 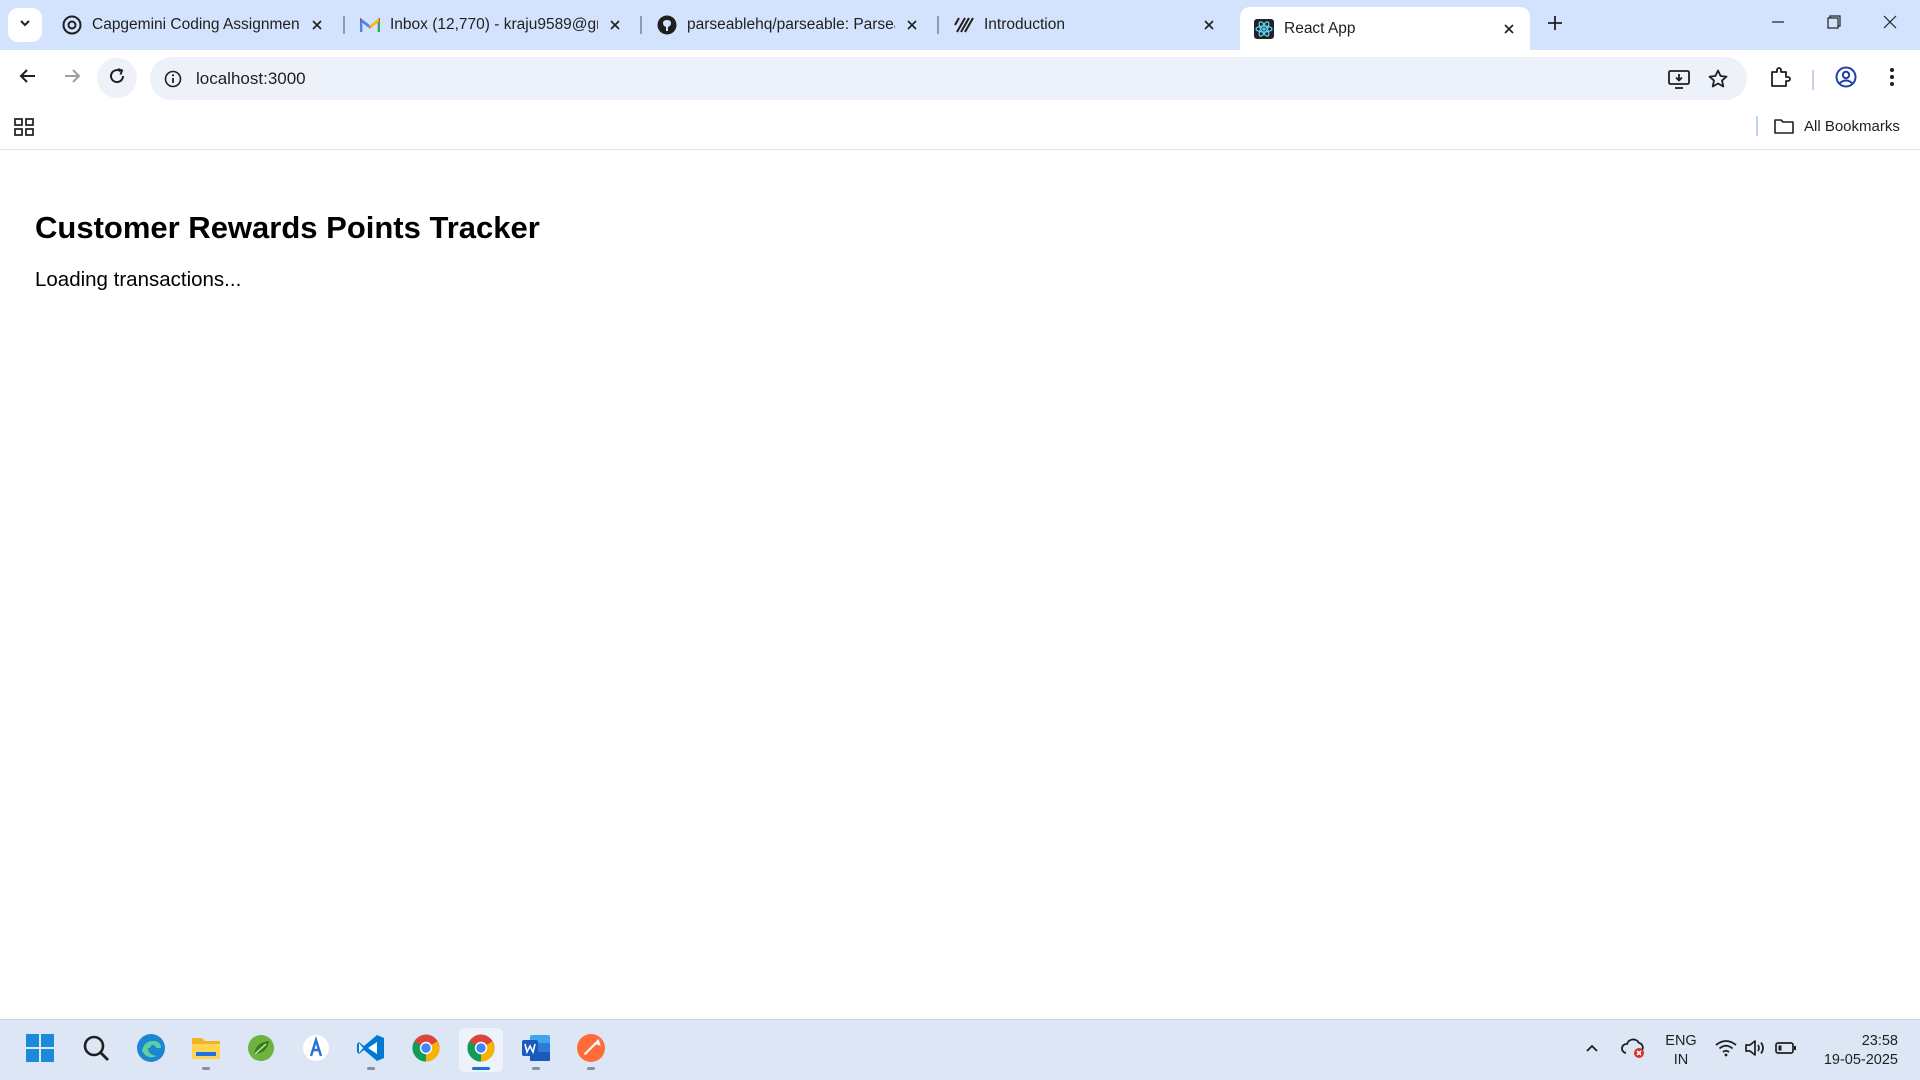 What do you see at coordinates (1852, 126) in the screenshot?
I see `all-bookmarks-label: All Bookmarks` at bounding box center [1852, 126].